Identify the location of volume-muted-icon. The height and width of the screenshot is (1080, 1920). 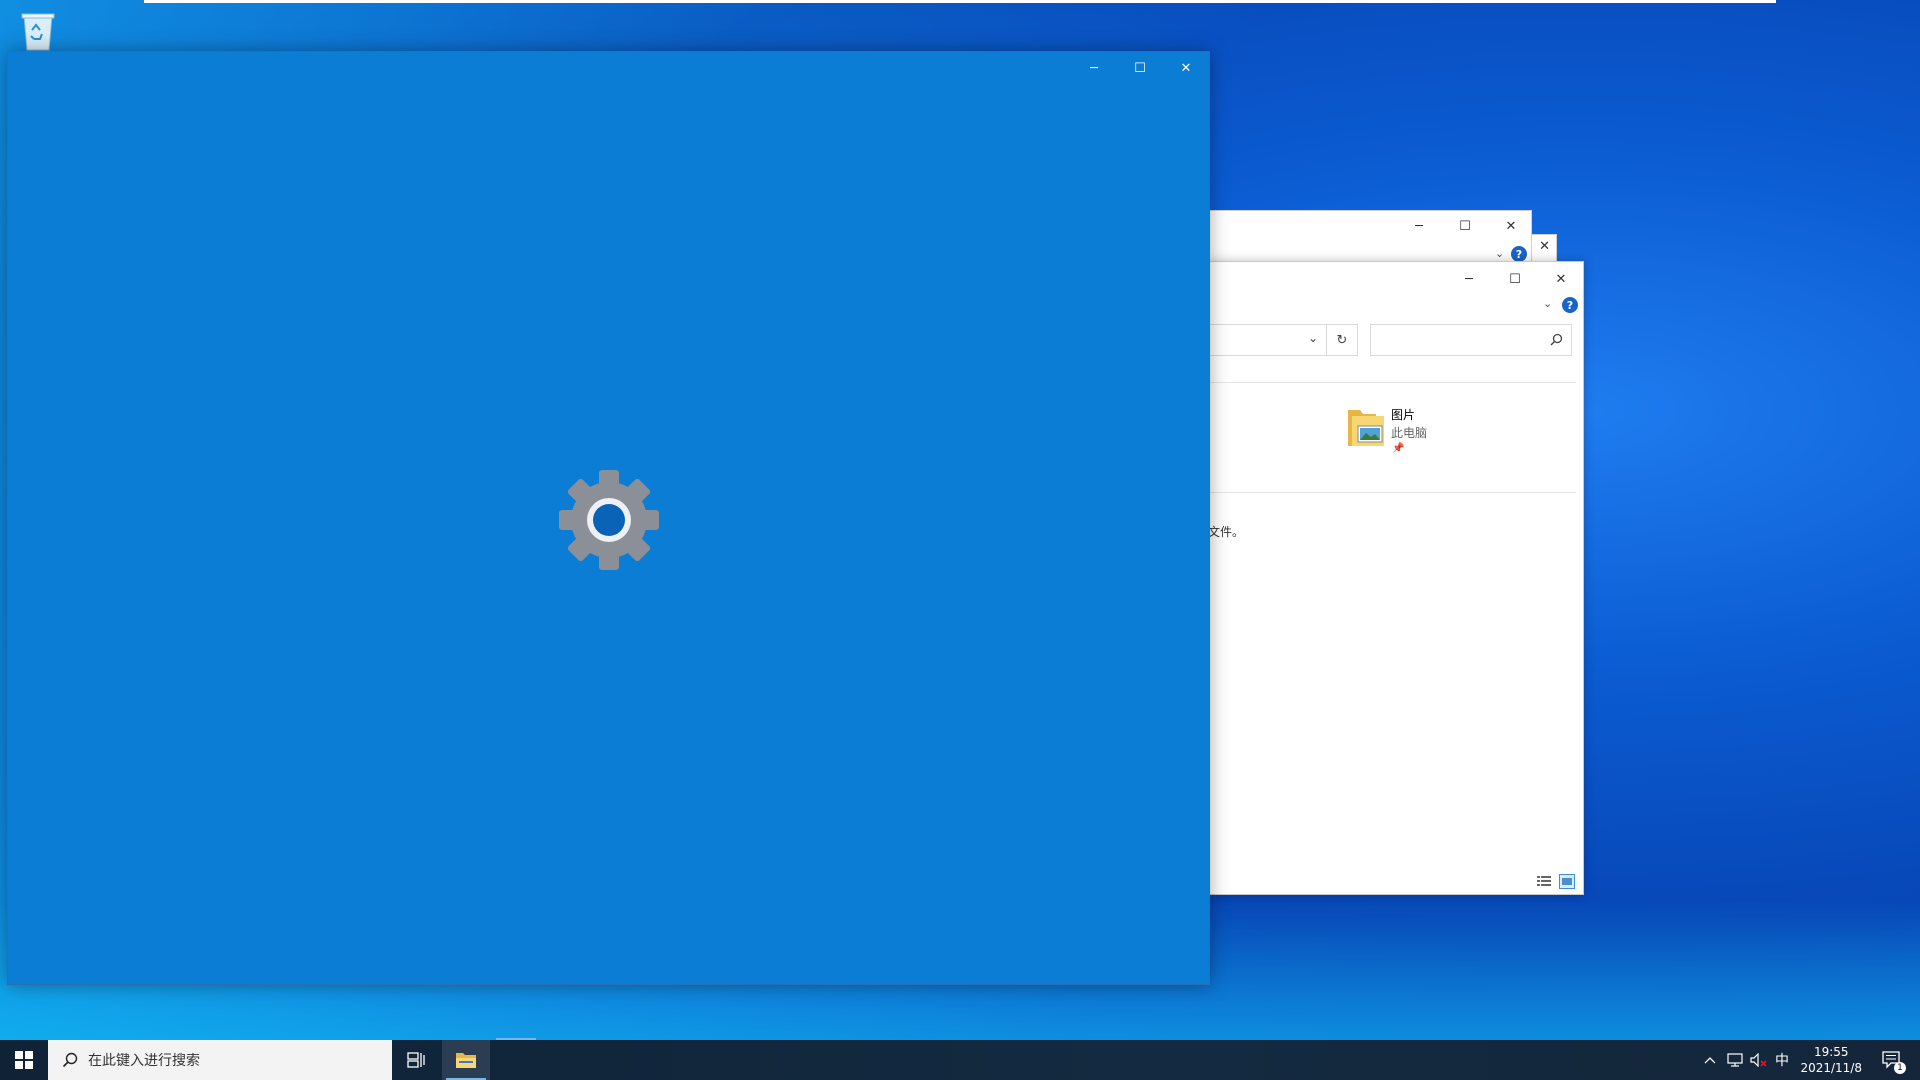
(1759, 1060).